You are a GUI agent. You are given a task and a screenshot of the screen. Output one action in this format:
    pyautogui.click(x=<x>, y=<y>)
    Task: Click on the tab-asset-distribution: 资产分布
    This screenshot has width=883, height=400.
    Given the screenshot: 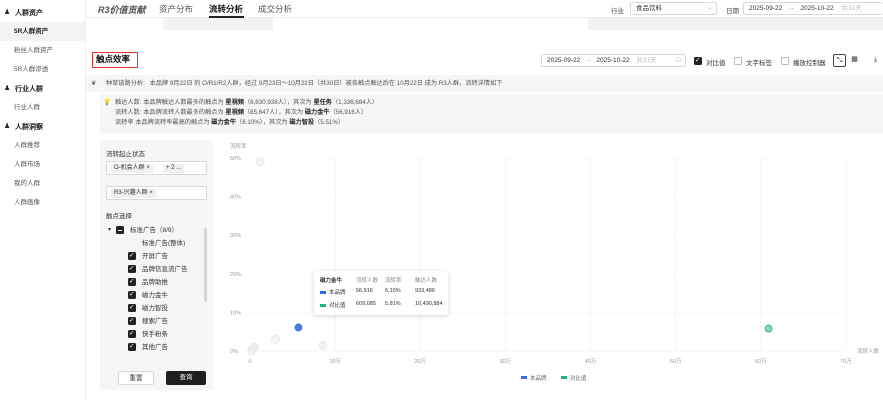 What is the action you would take?
    pyautogui.click(x=176, y=9)
    